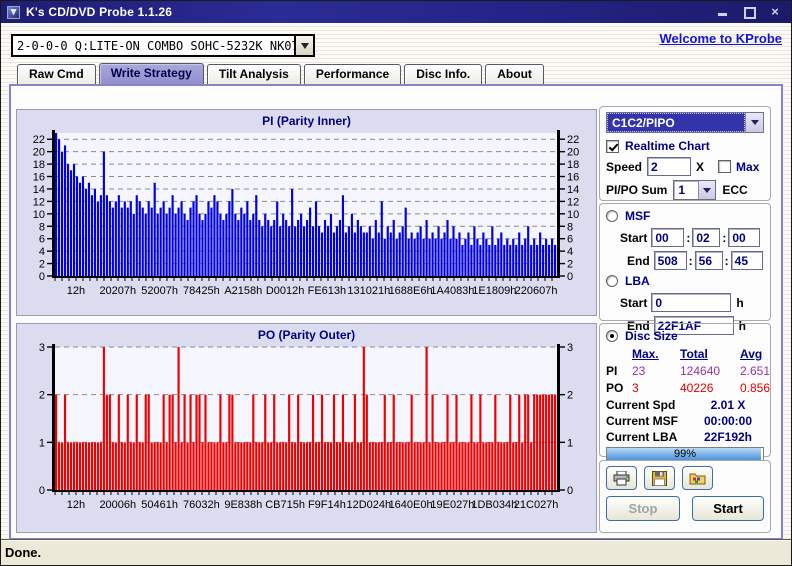  Describe the element at coordinates (117, 505) in the screenshot. I see `svg-text: 20006h` at that location.